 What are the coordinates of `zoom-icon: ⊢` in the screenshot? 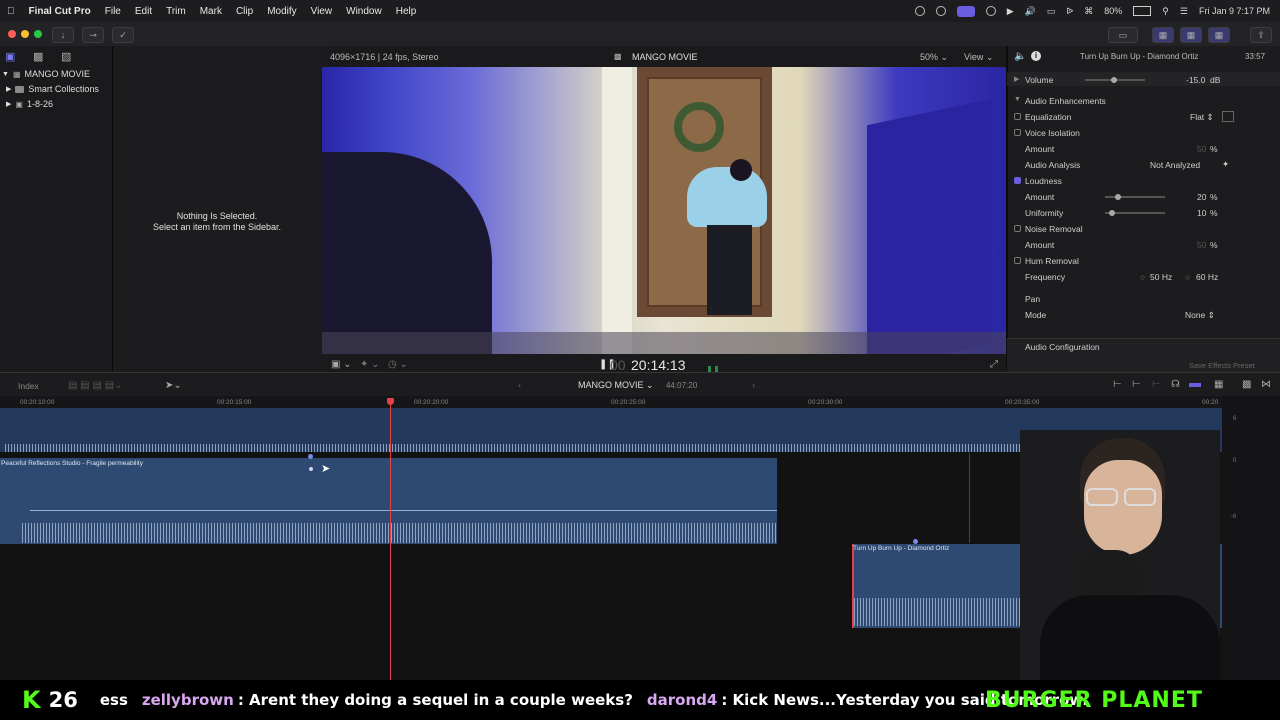 It's located at (1136, 384).